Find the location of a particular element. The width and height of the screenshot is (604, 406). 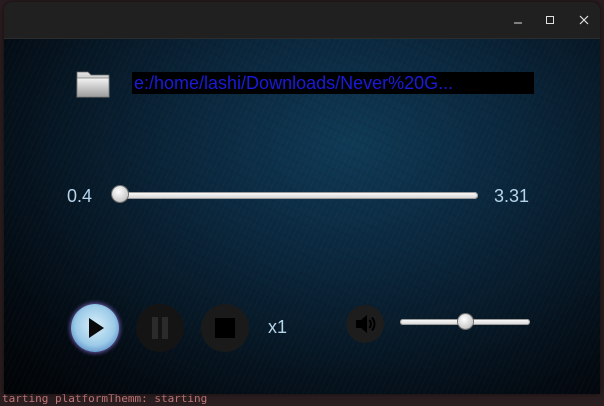

maximize-button is located at coordinates (550, 20).